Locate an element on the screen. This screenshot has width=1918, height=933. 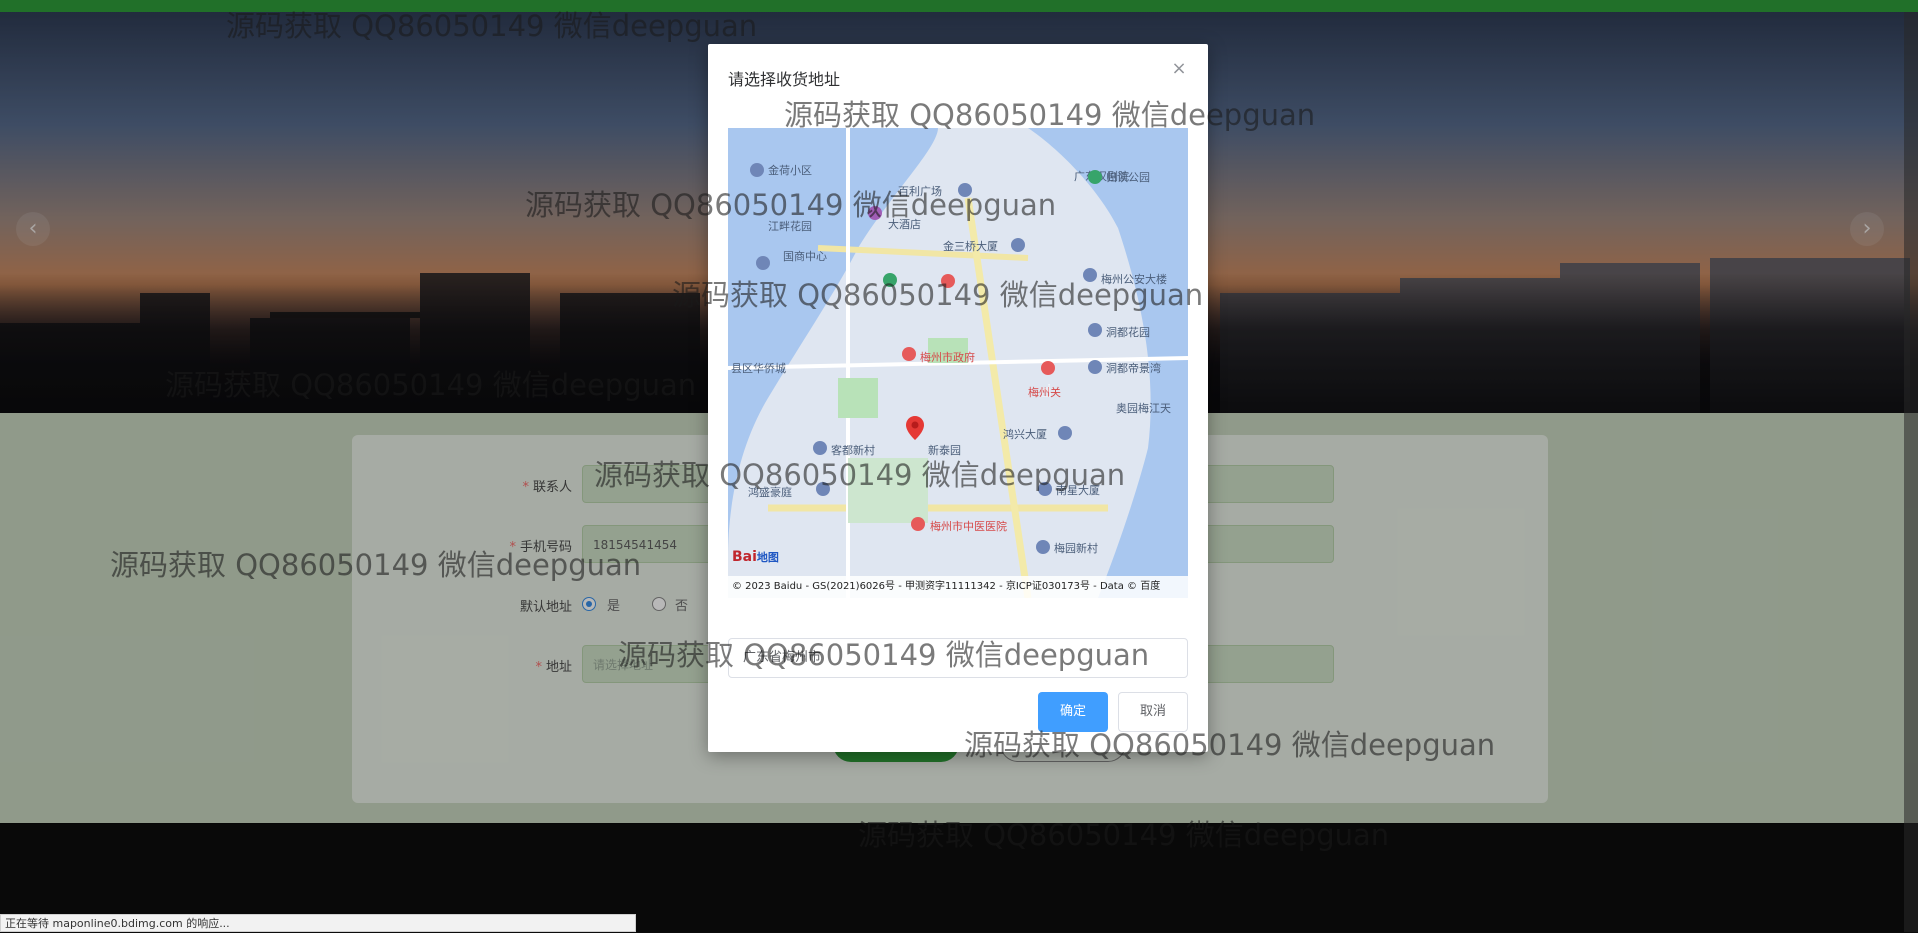
baidu-logo-text: Bai is located at coordinates (744, 557).